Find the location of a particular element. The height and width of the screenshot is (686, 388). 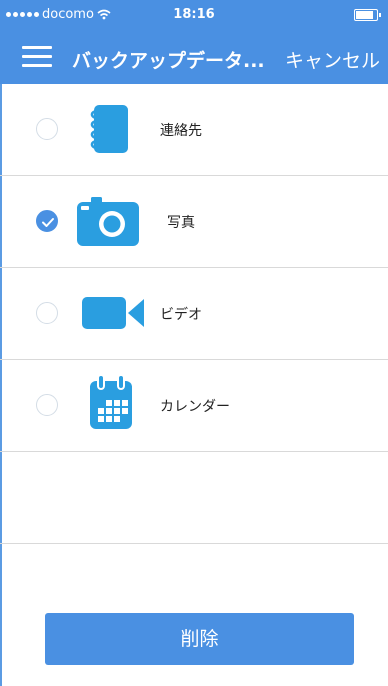

radio-button-calendar is located at coordinates (47, 405).